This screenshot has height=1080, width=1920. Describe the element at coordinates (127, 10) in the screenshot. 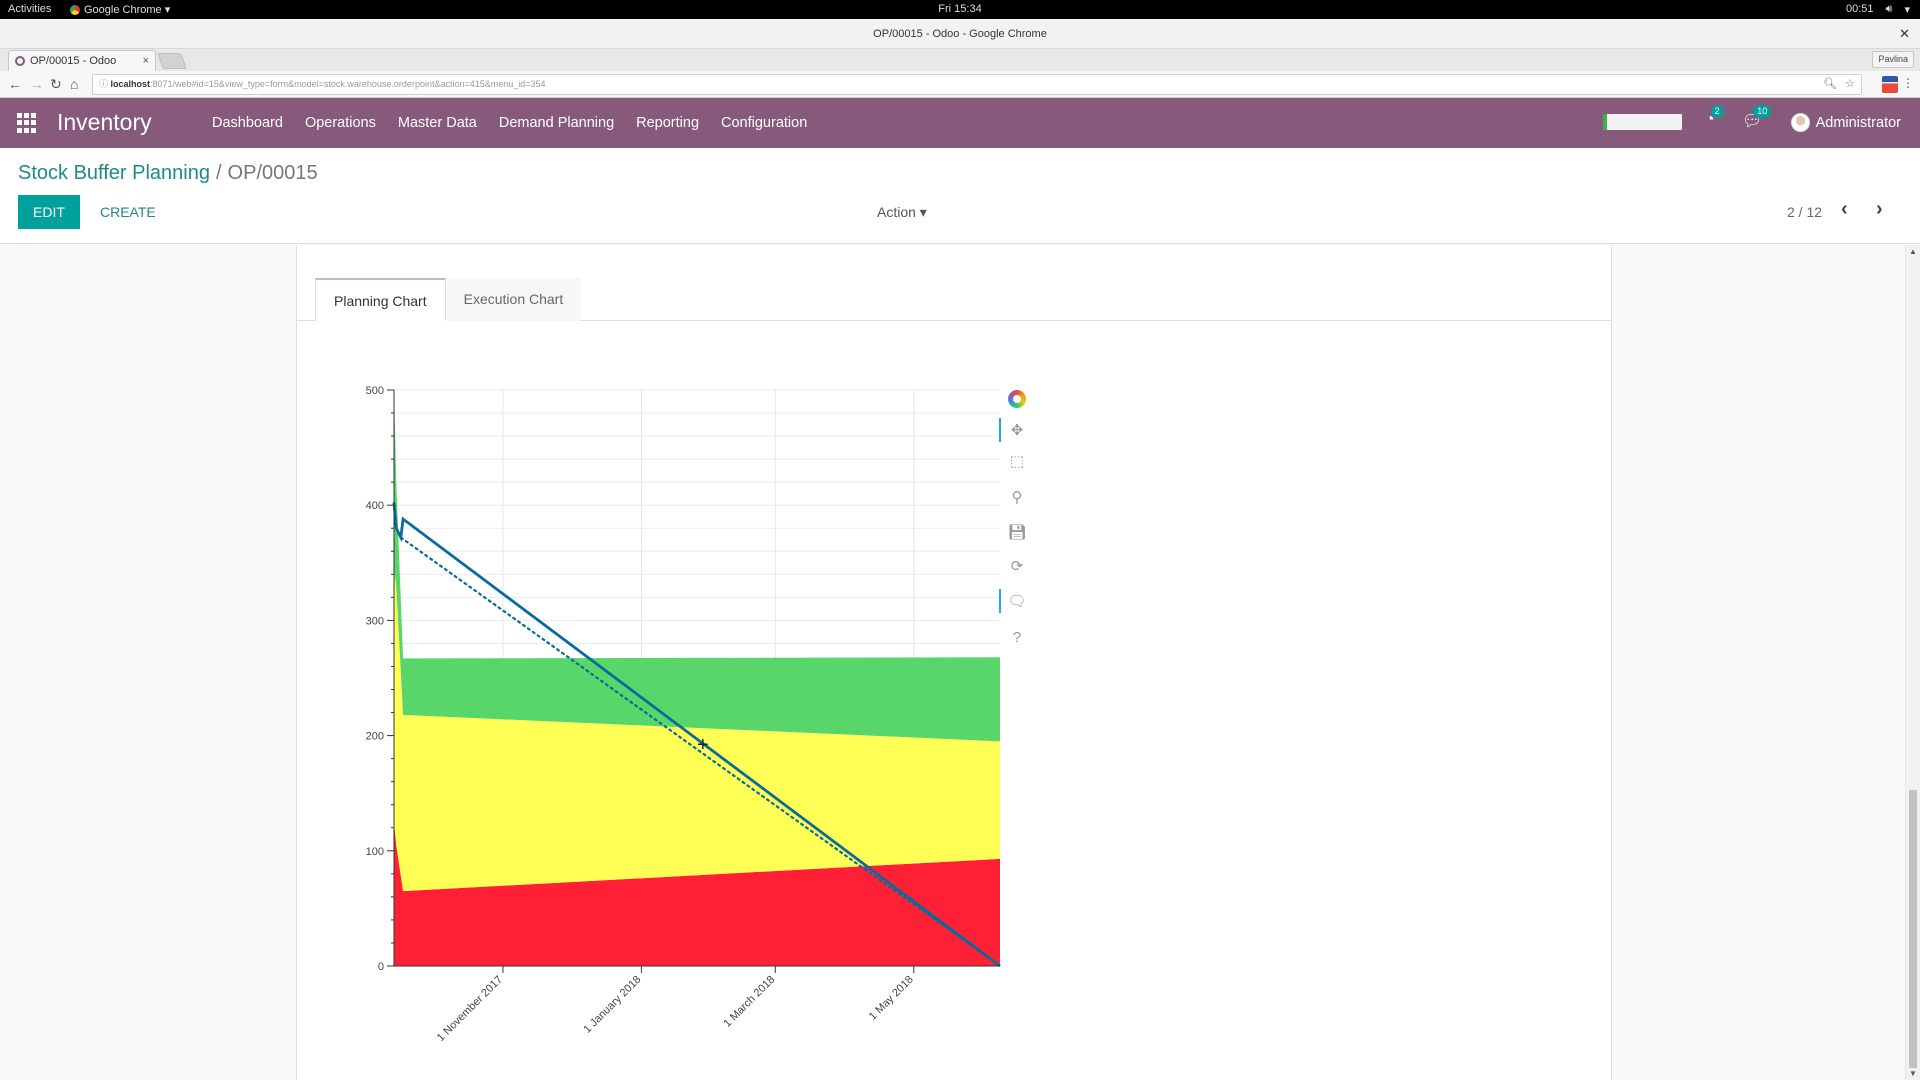

I see `app-menu-label: Google Chrome ▾` at that location.